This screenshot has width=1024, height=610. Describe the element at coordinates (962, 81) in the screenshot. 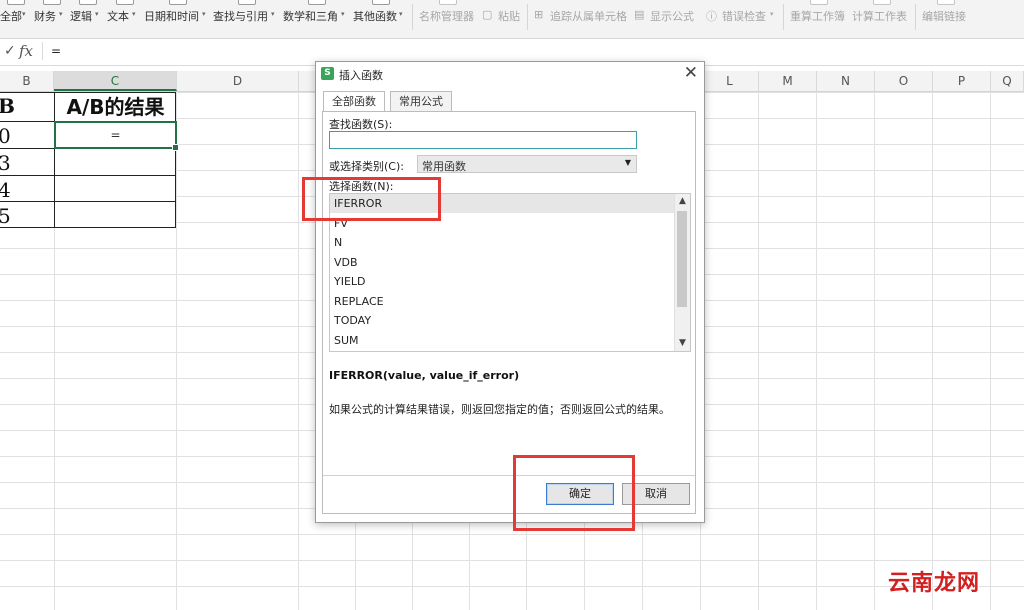

I see `column-header-p: P` at that location.